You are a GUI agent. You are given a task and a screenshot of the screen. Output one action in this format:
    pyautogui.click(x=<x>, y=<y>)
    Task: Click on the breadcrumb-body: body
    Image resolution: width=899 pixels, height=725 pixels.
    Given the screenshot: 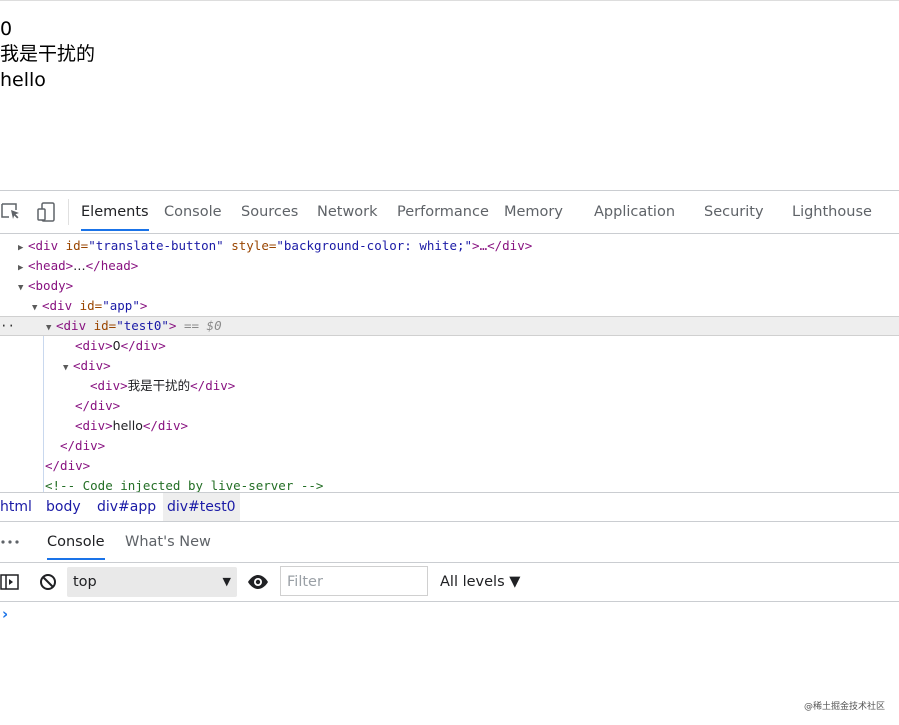 What is the action you would take?
    pyautogui.click(x=63, y=507)
    